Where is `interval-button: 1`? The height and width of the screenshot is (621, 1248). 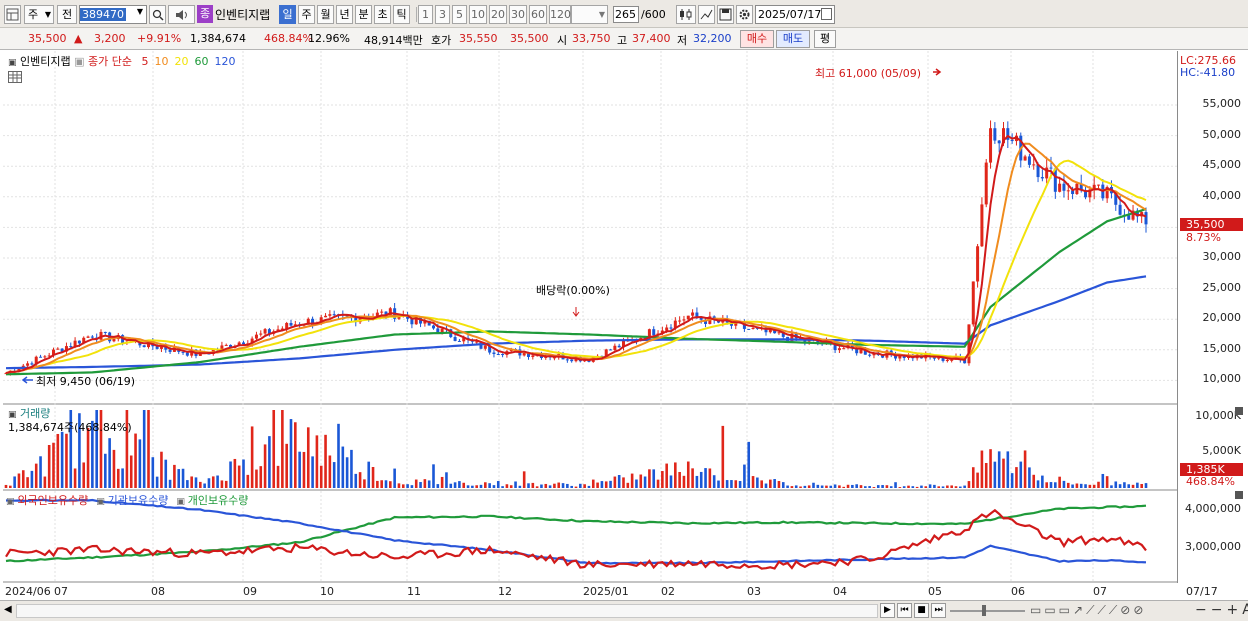 interval-button: 1 is located at coordinates (425, 14).